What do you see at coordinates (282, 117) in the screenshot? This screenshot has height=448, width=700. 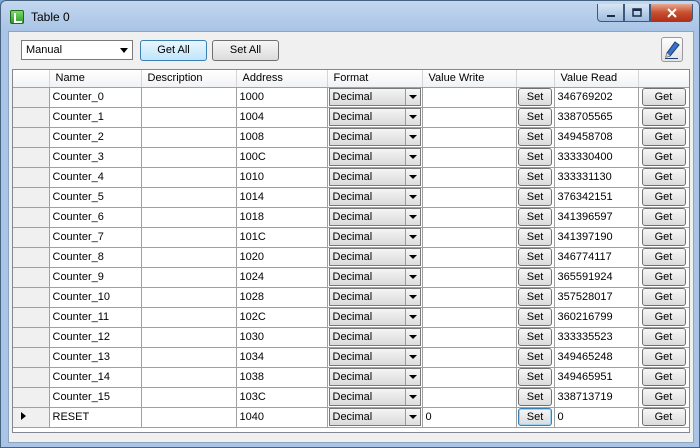 I see `address-cell: 1004` at bounding box center [282, 117].